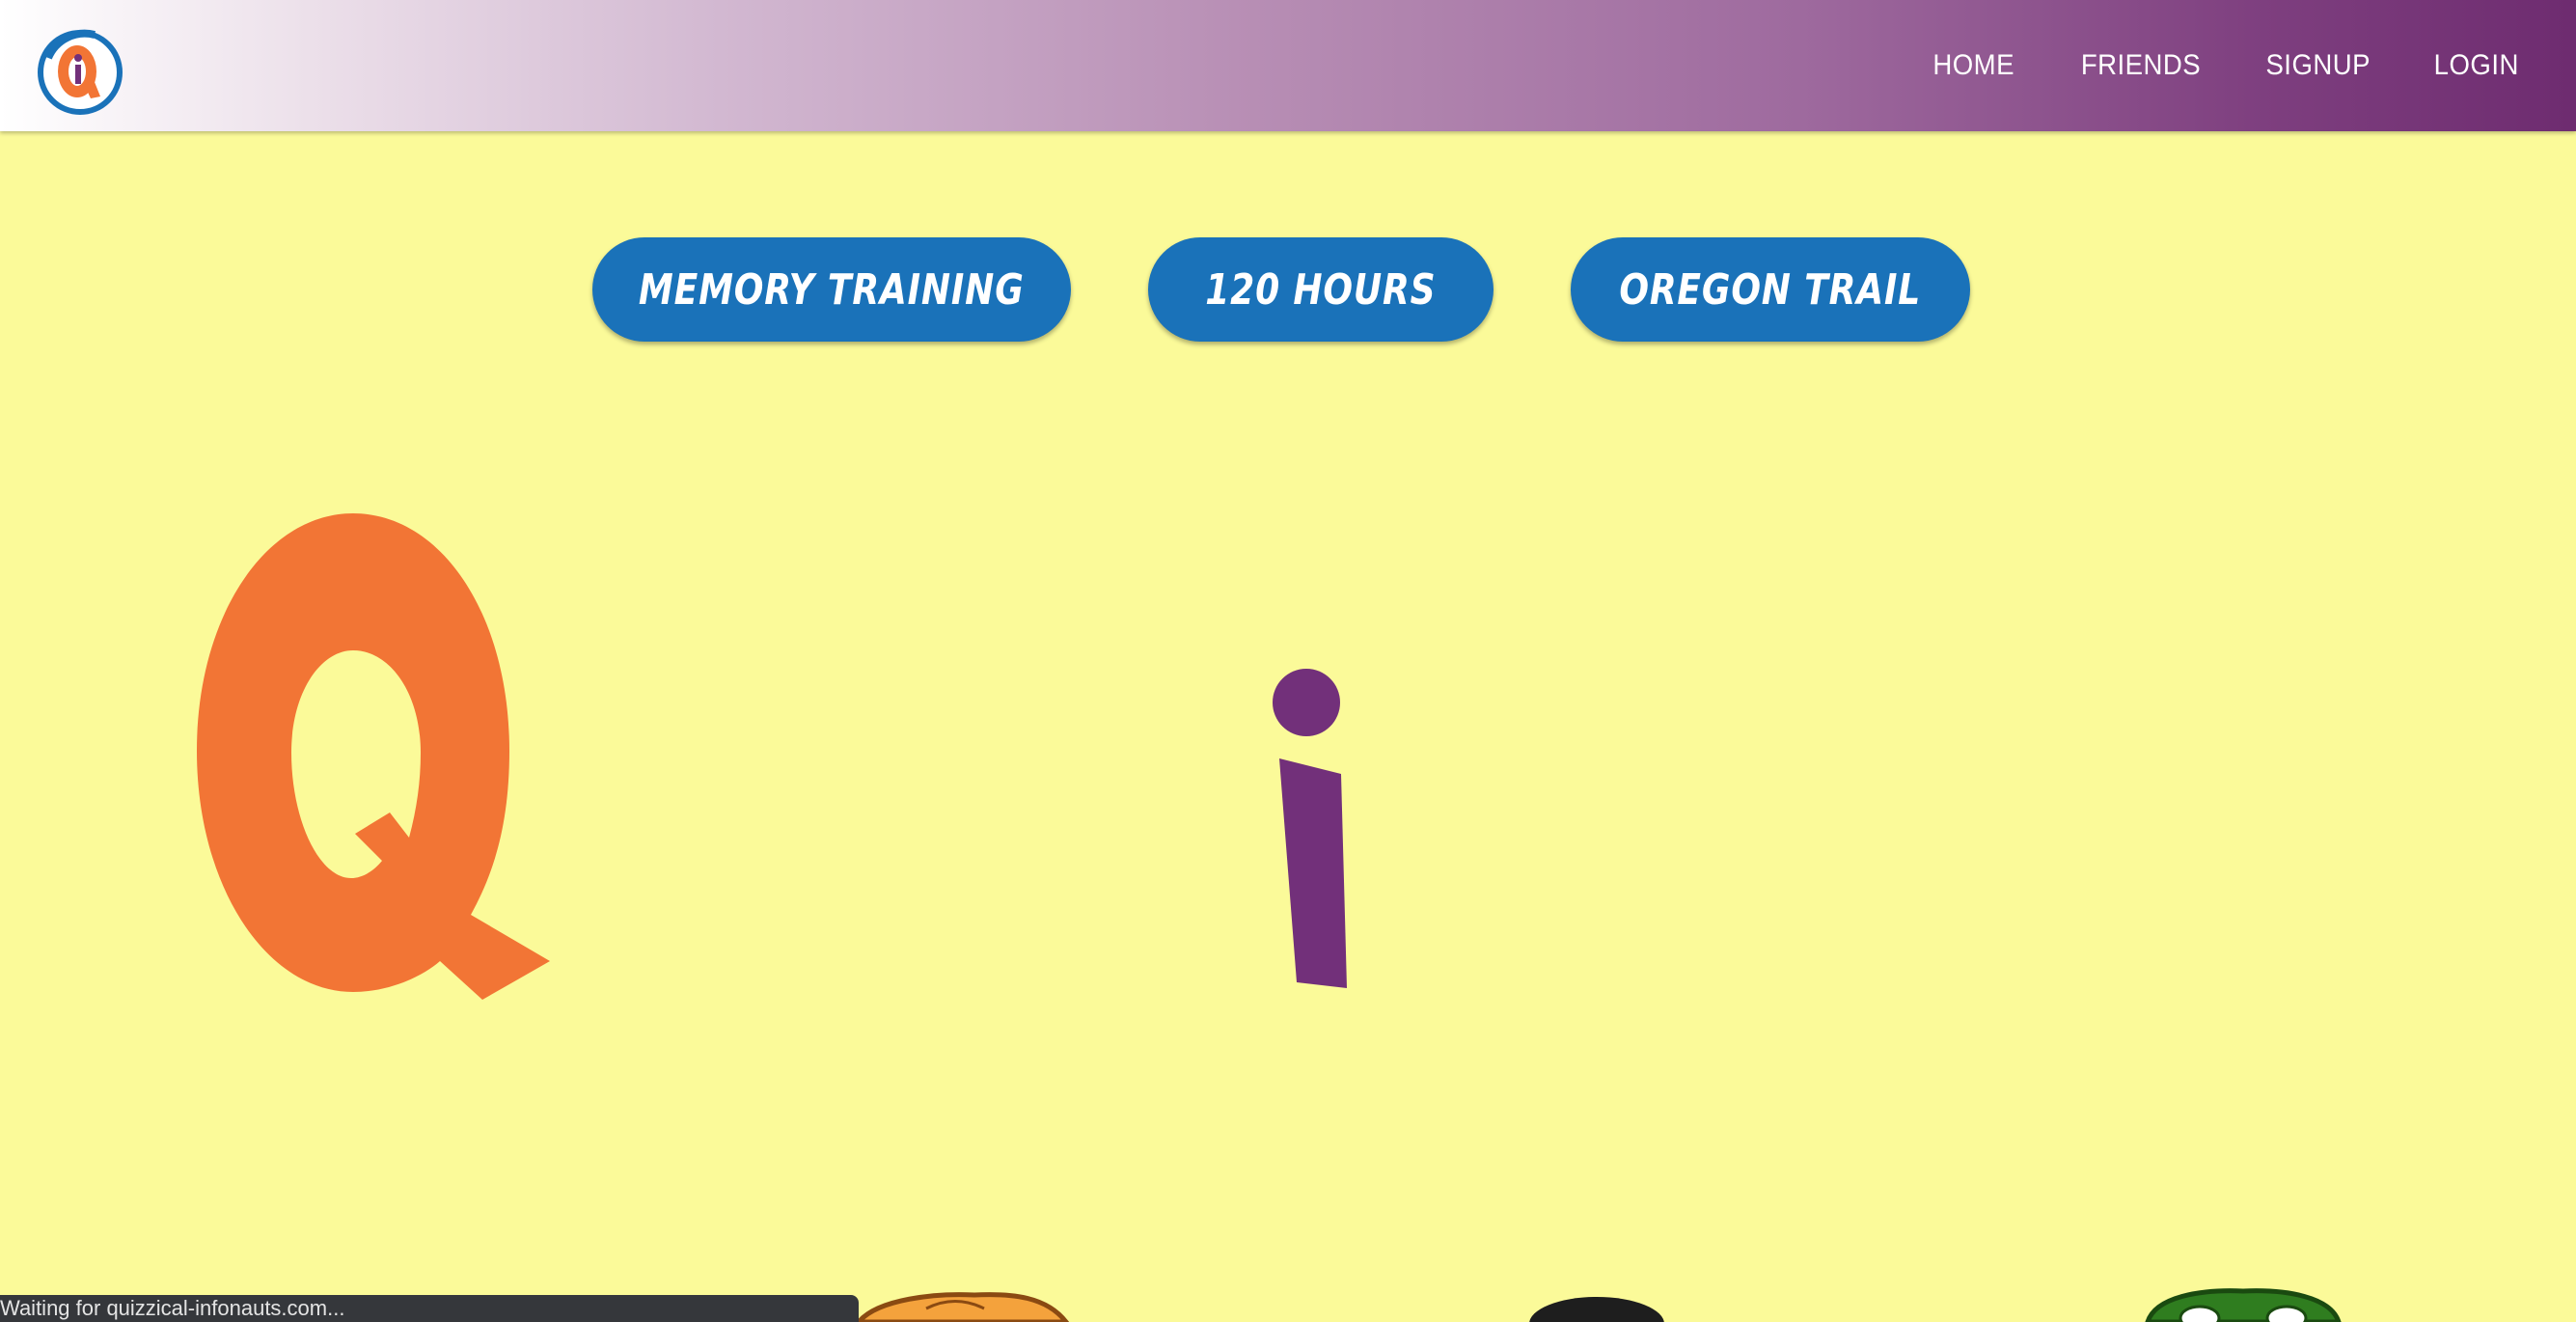 This screenshot has height=1322, width=2576. Describe the element at coordinates (373, 756) in the screenshot. I see `letter-q-graphic` at that location.